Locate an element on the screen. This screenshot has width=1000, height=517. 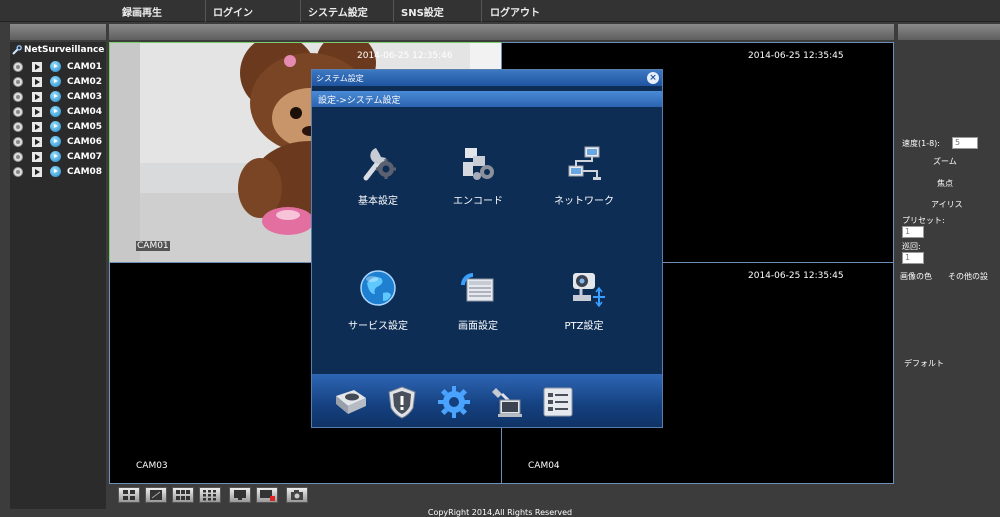
main-header-bar is located at coordinates (501, 32).